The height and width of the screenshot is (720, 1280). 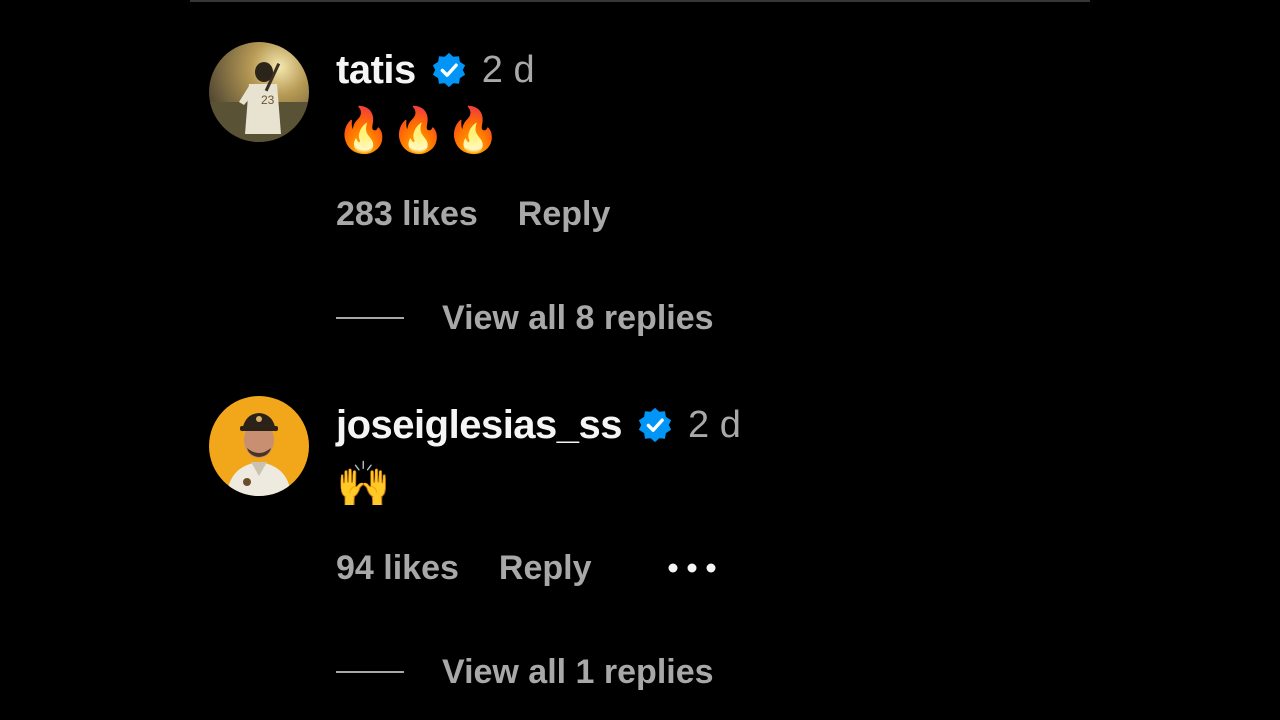 What do you see at coordinates (479, 425) in the screenshot?
I see `username: joseiglesias_ss` at bounding box center [479, 425].